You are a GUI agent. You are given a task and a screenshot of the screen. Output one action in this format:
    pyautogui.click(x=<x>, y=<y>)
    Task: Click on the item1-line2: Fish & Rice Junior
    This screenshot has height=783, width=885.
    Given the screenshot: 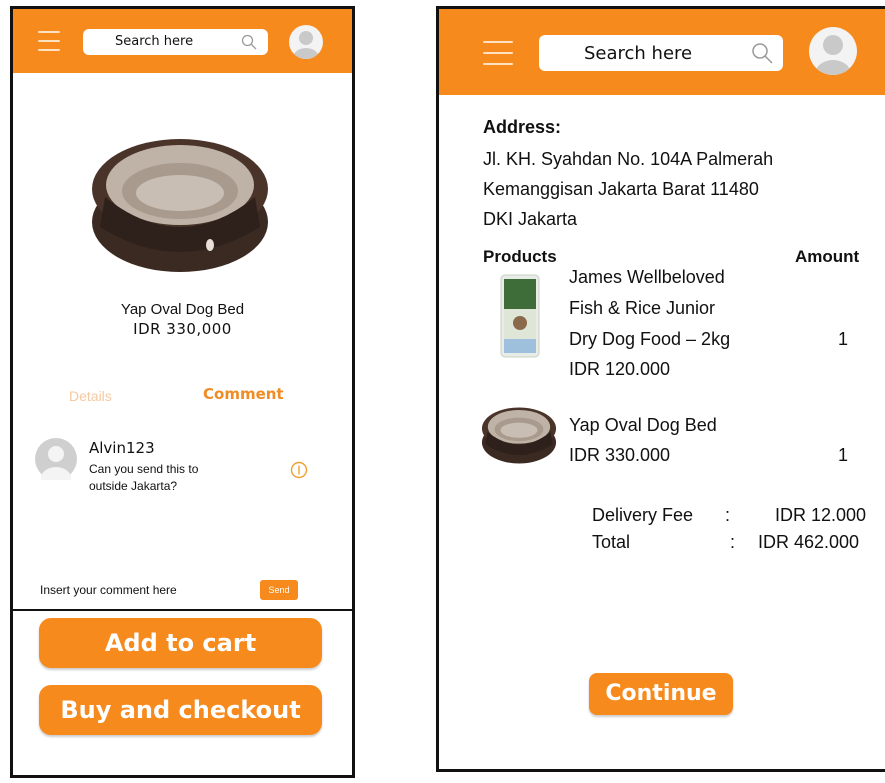 What is the action you would take?
    pyautogui.click(x=642, y=308)
    